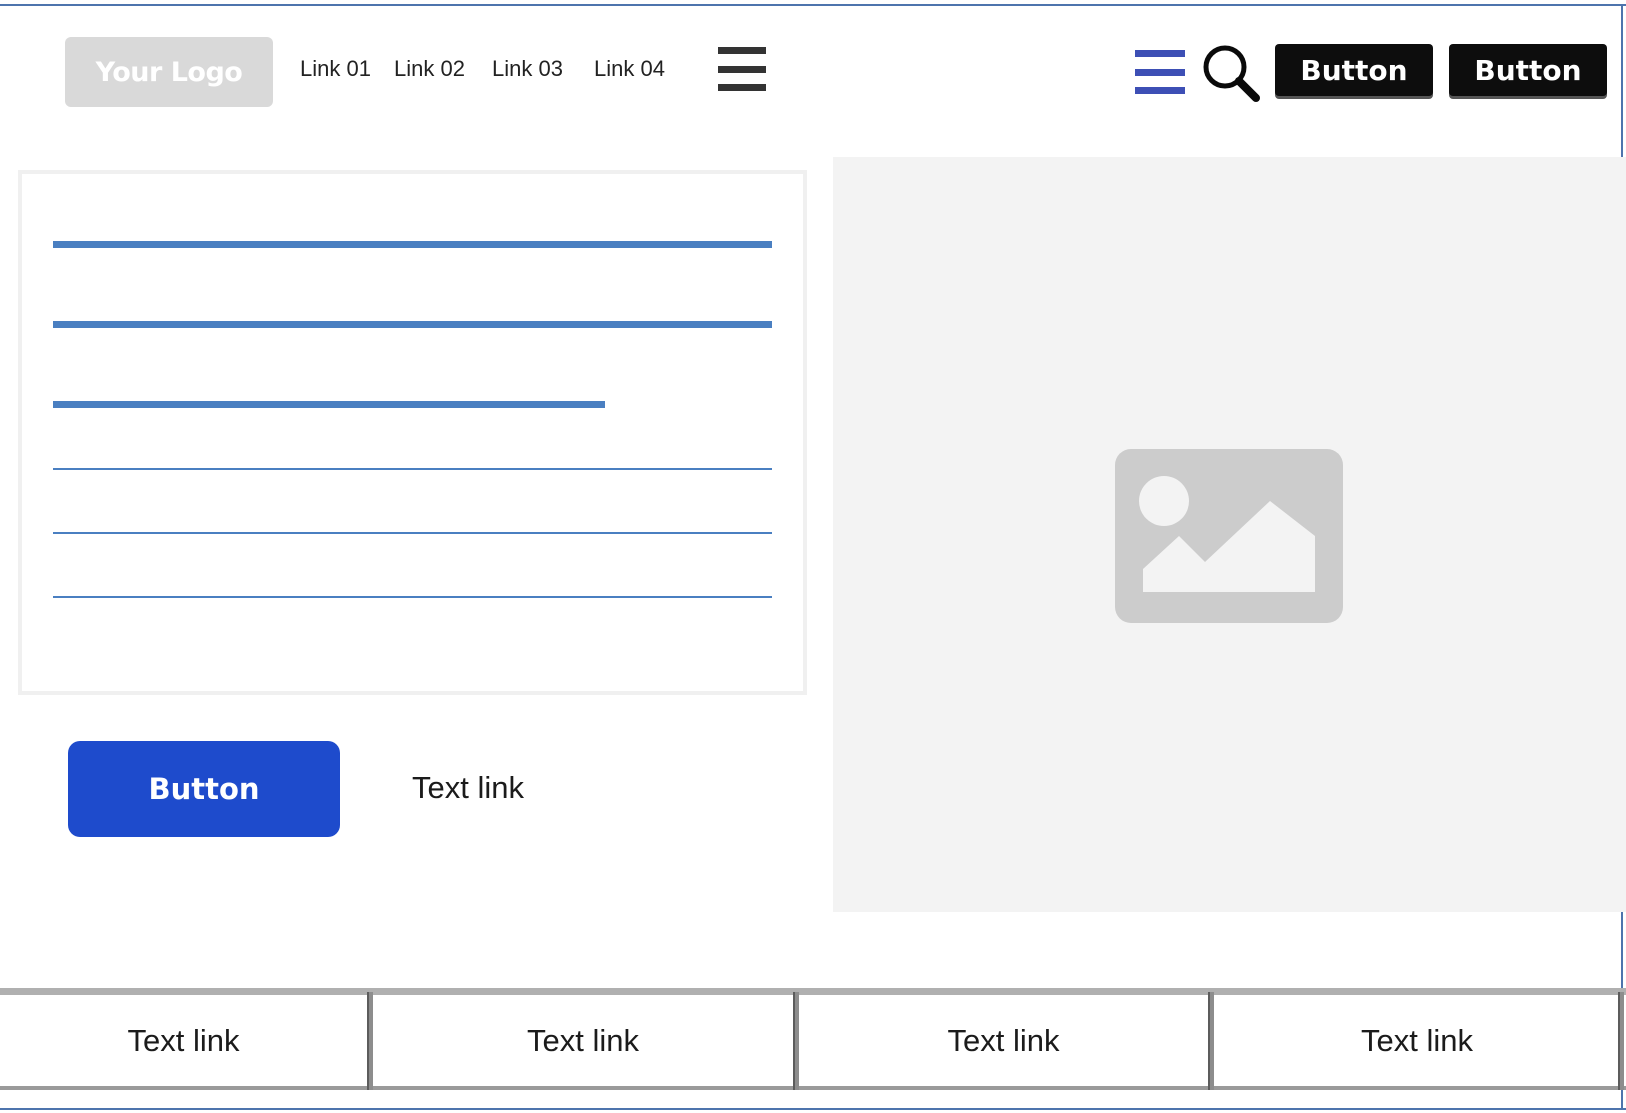 The height and width of the screenshot is (1113, 1626). I want to click on footer-link-4: Text link, so click(1417, 1040).